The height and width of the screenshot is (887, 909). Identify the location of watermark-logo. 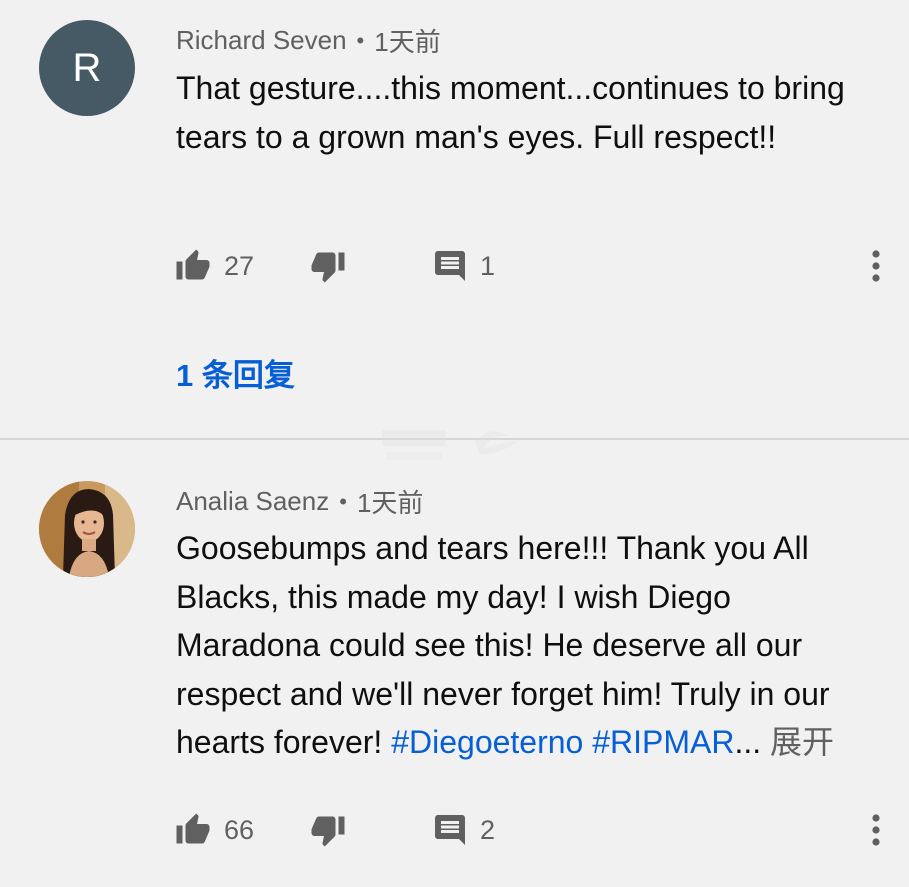
(455, 444).